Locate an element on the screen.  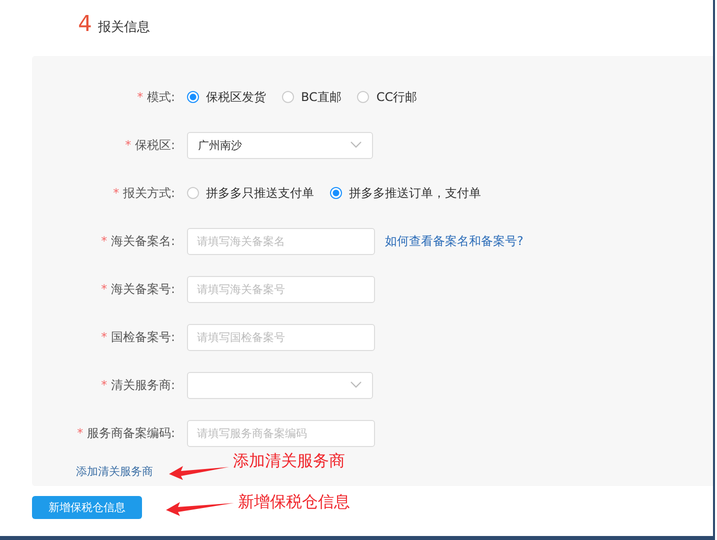
annotation-text: 新增保税仓信息 is located at coordinates (294, 502).